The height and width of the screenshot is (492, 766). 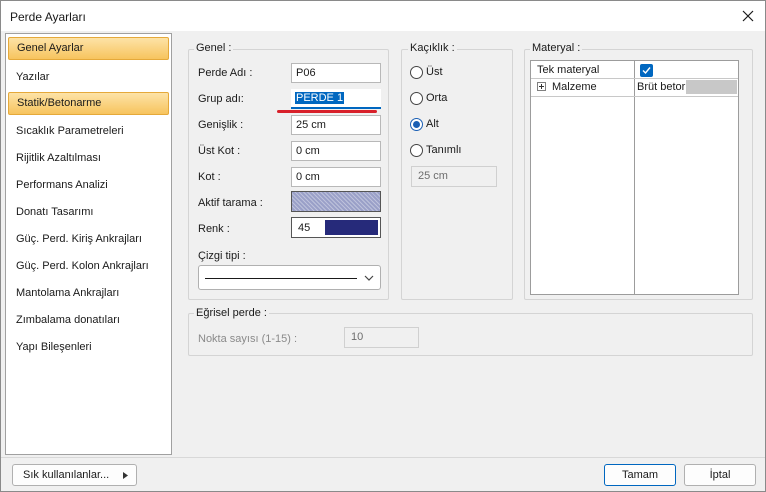 What do you see at coordinates (720, 475) in the screenshot?
I see `iptal-button: İptal` at bounding box center [720, 475].